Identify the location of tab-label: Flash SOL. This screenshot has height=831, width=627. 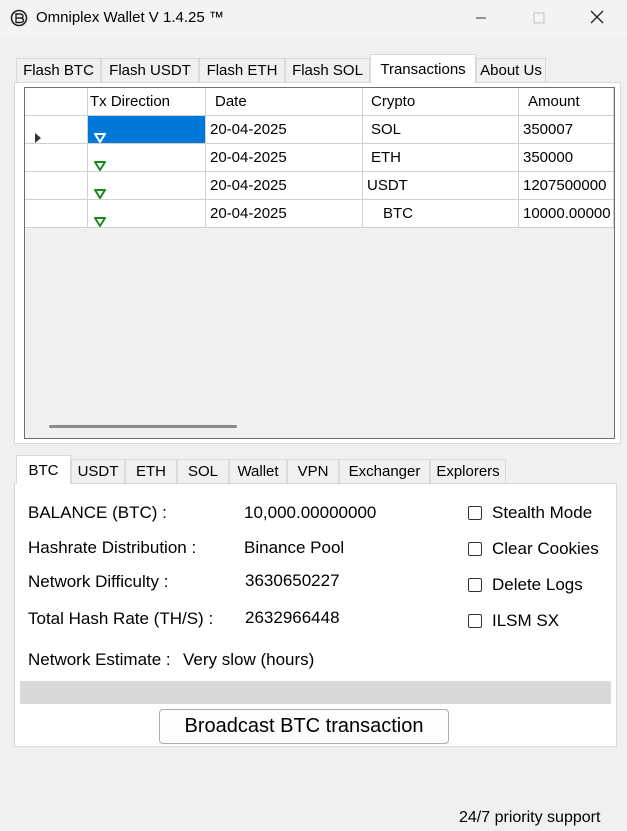
(327, 70).